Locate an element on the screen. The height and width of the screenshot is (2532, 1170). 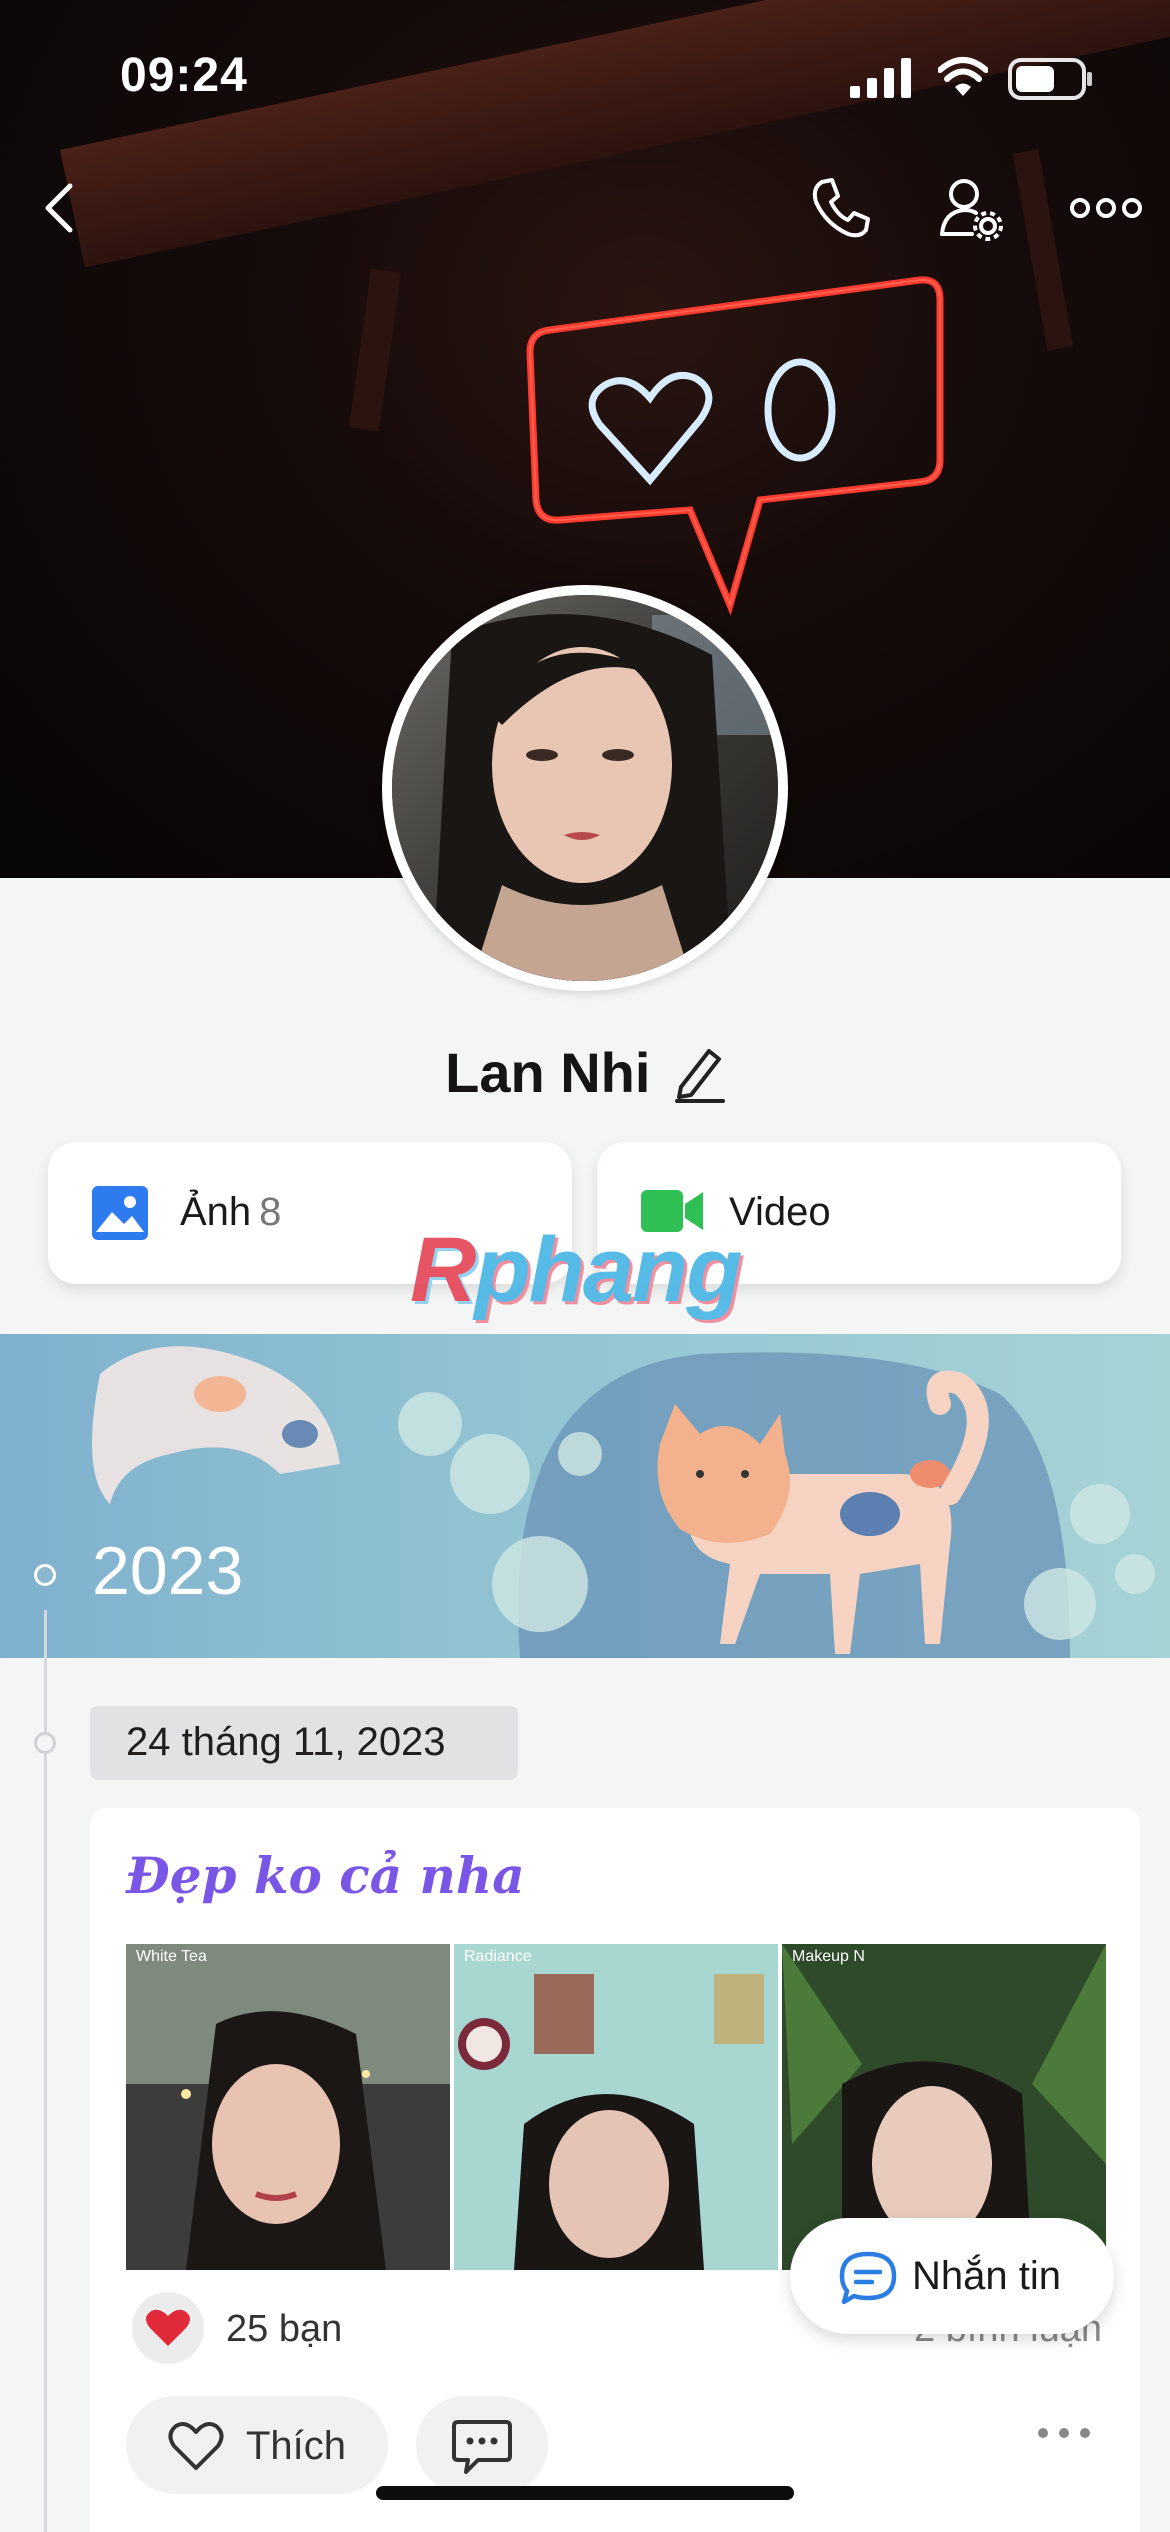
likes-count: 25 bạn is located at coordinates (284, 2329).